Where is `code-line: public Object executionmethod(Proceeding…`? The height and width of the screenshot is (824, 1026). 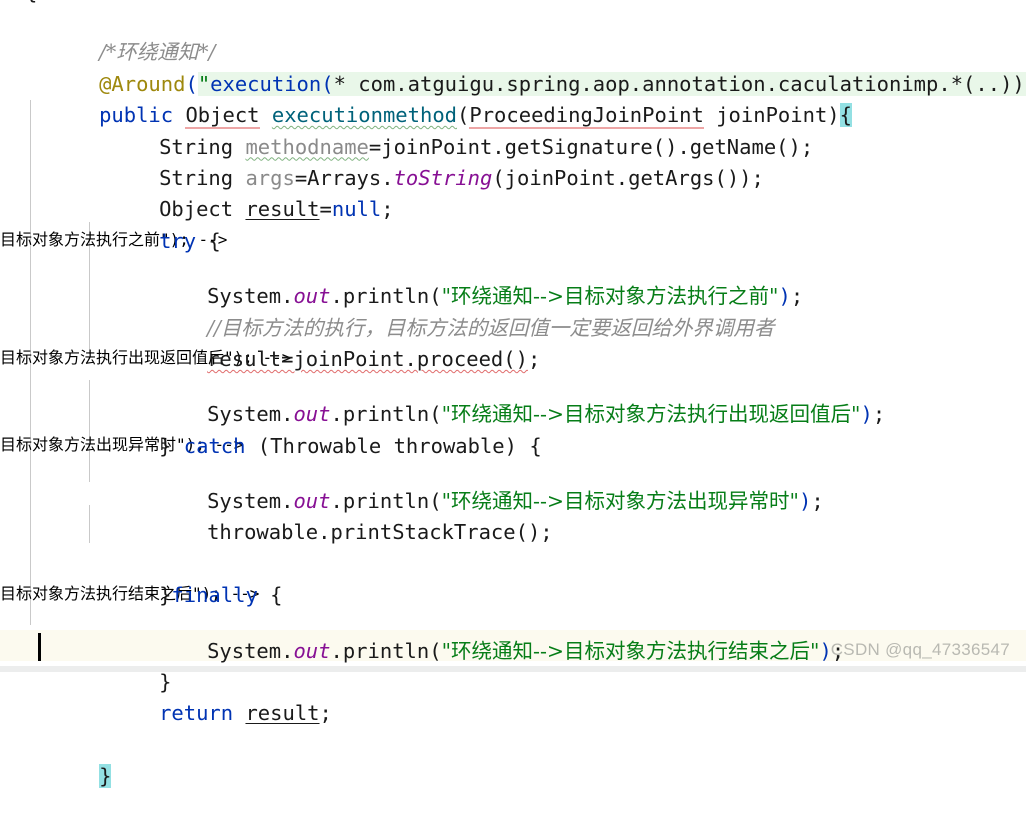 code-line: public Object executionmethod(Proceeding… is located at coordinates (513, 99).